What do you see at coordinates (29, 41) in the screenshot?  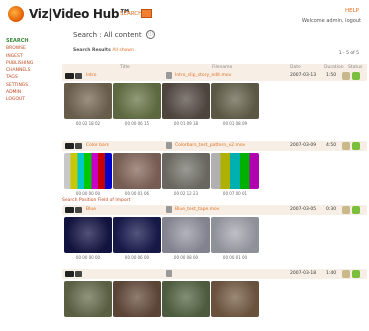 I see `sidebar-item-search: SEARCH` at bounding box center [29, 41].